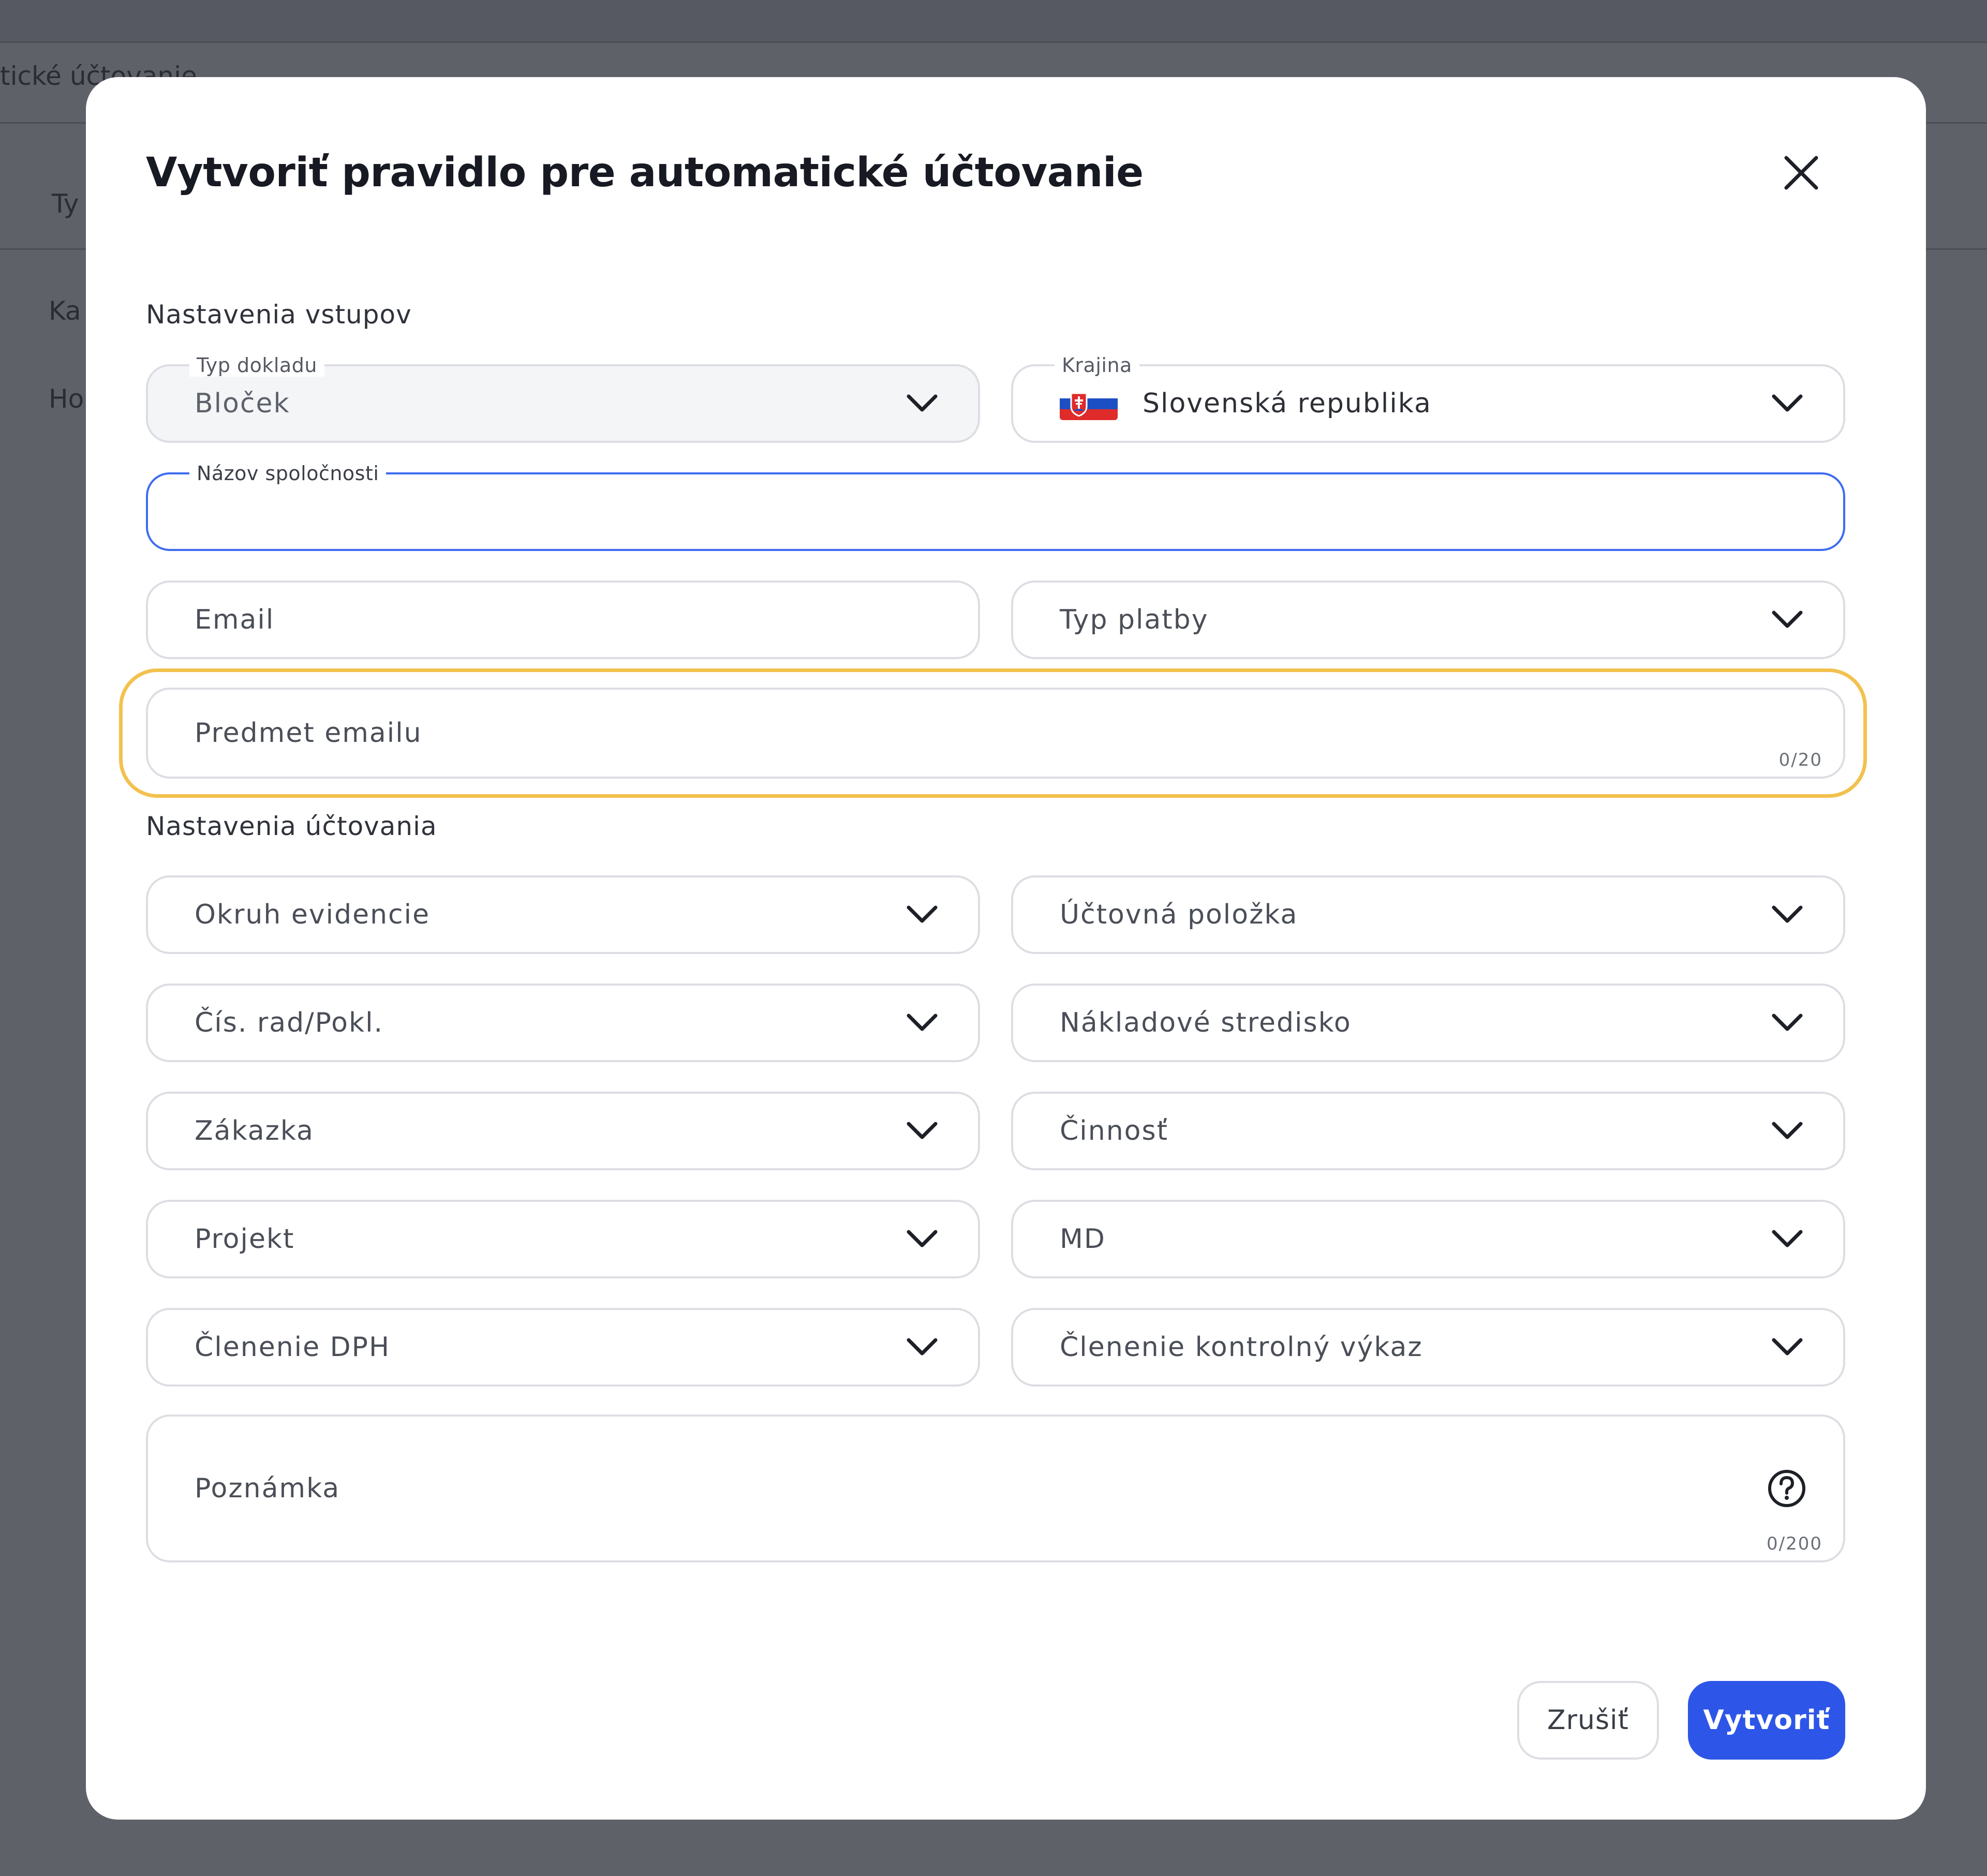  Describe the element at coordinates (1287, 403) in the screenshot. I see `country-value: Slovenská republika` at that location.